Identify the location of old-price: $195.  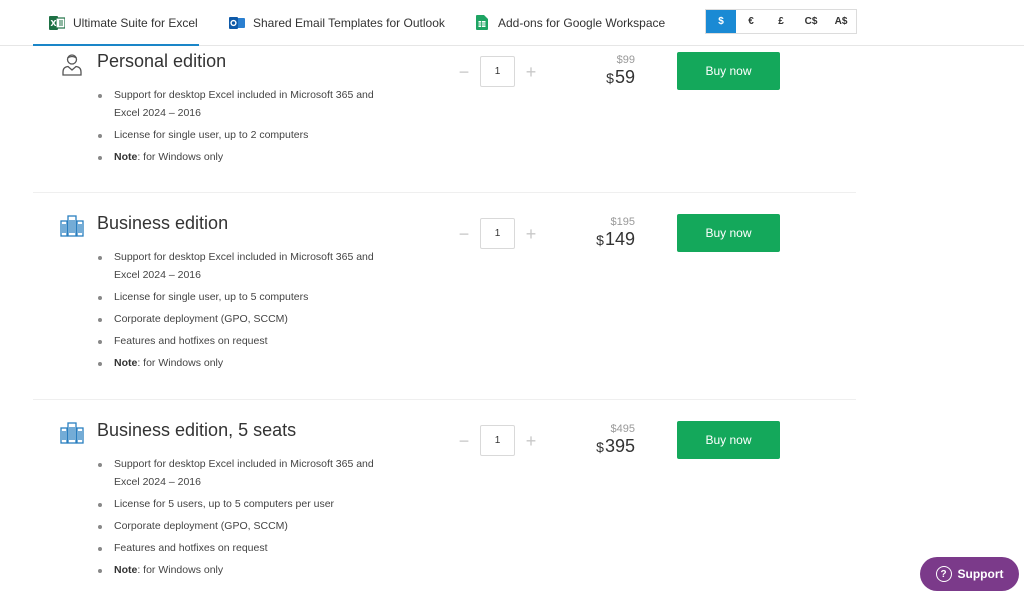
(622, 222).